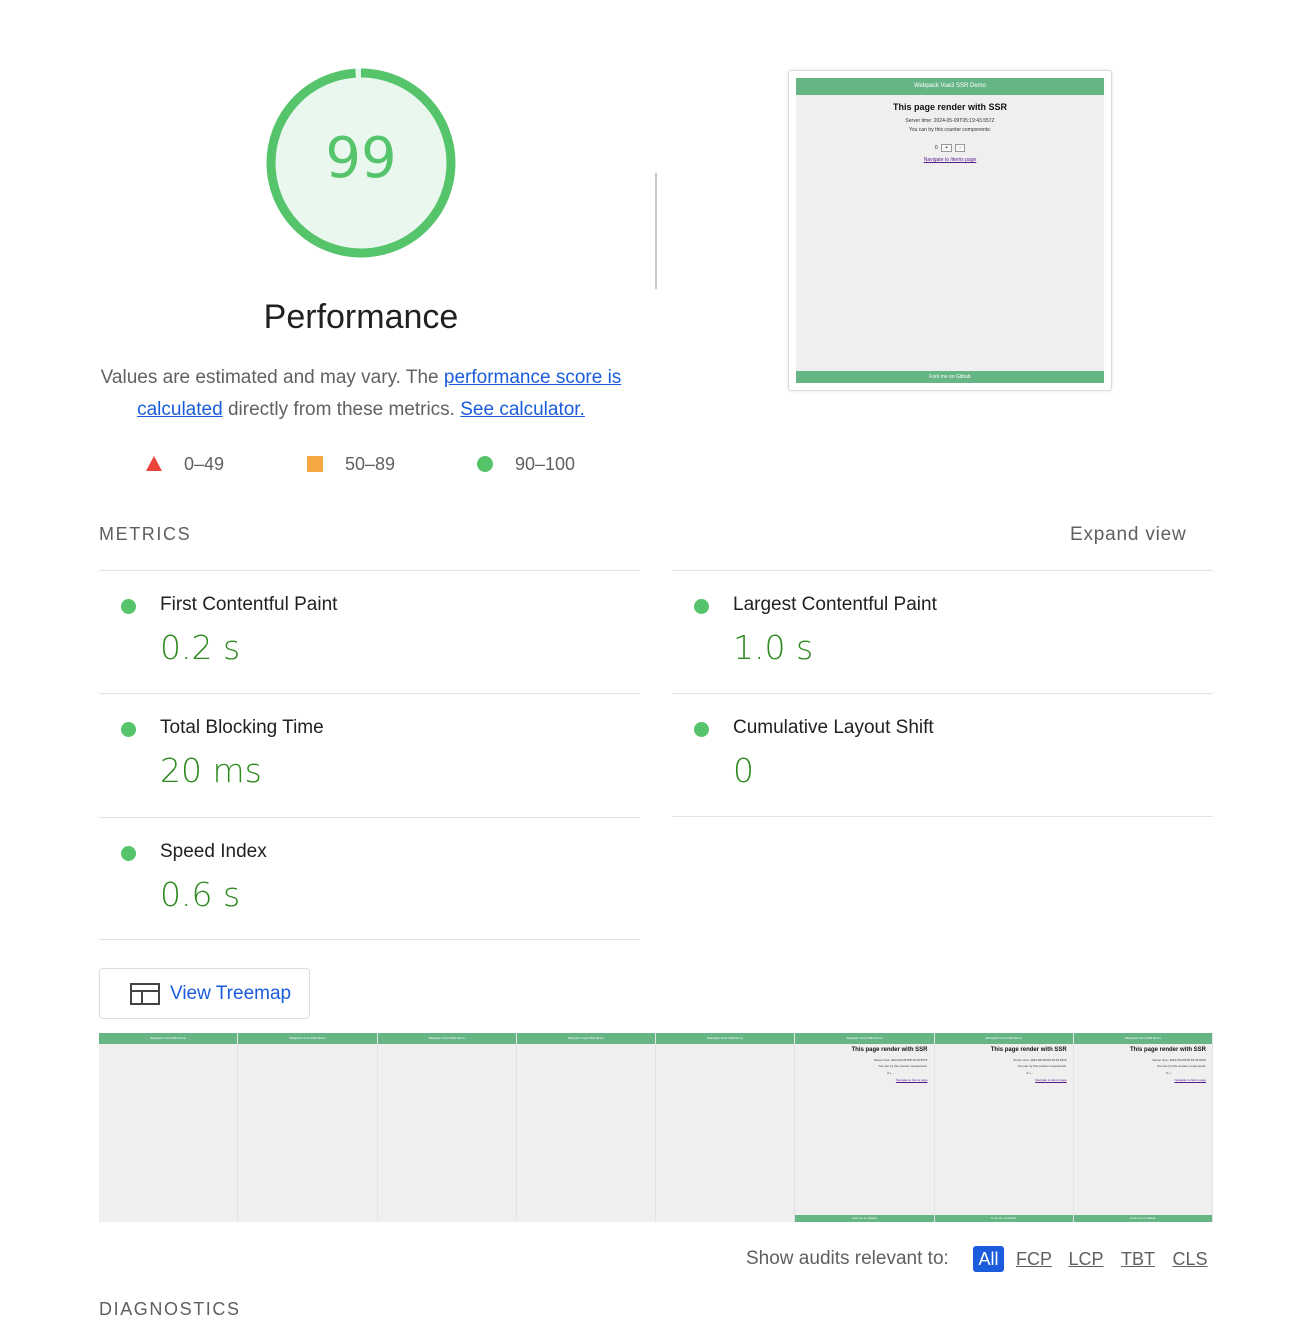 The width and height of the screenshot is (1294, 1320). What do you see at coordinates (1138, 1259) in the screenshot?
I see `filter-chip-tbt: TBT` at bounding box center [1138, 1259].